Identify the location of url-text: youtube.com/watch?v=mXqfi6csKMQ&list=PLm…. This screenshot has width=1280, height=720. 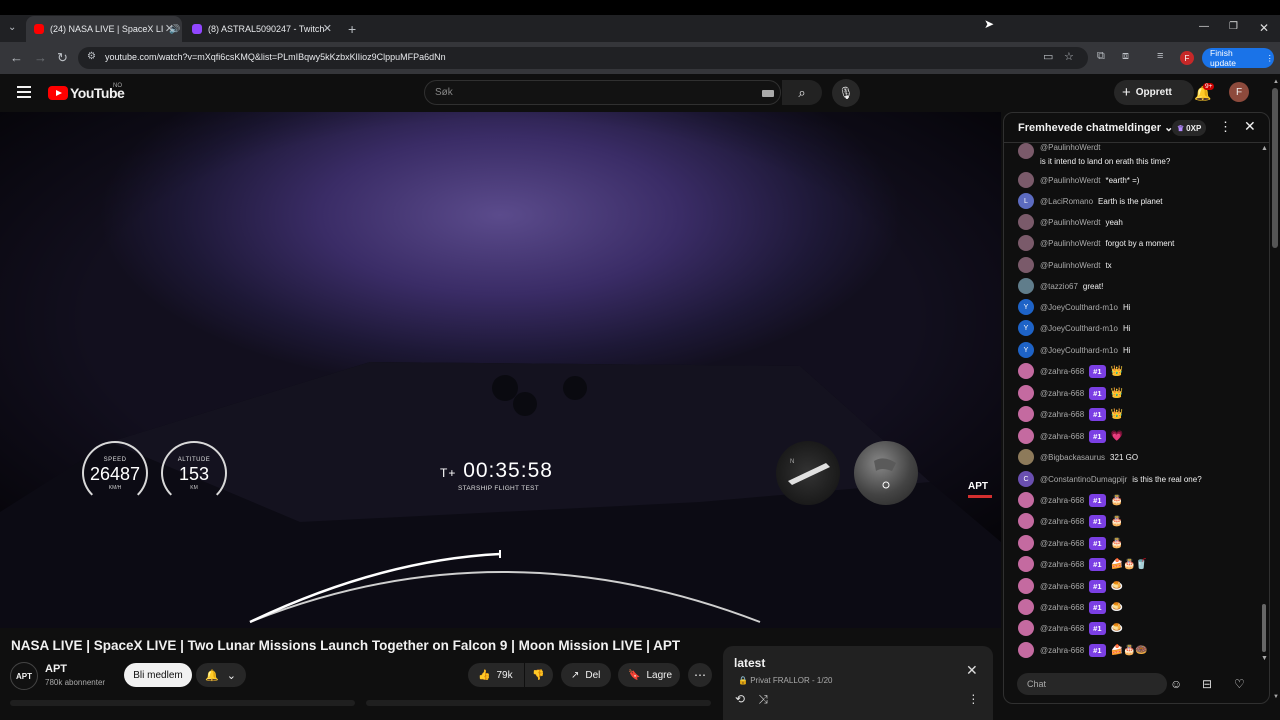
(275, 57).